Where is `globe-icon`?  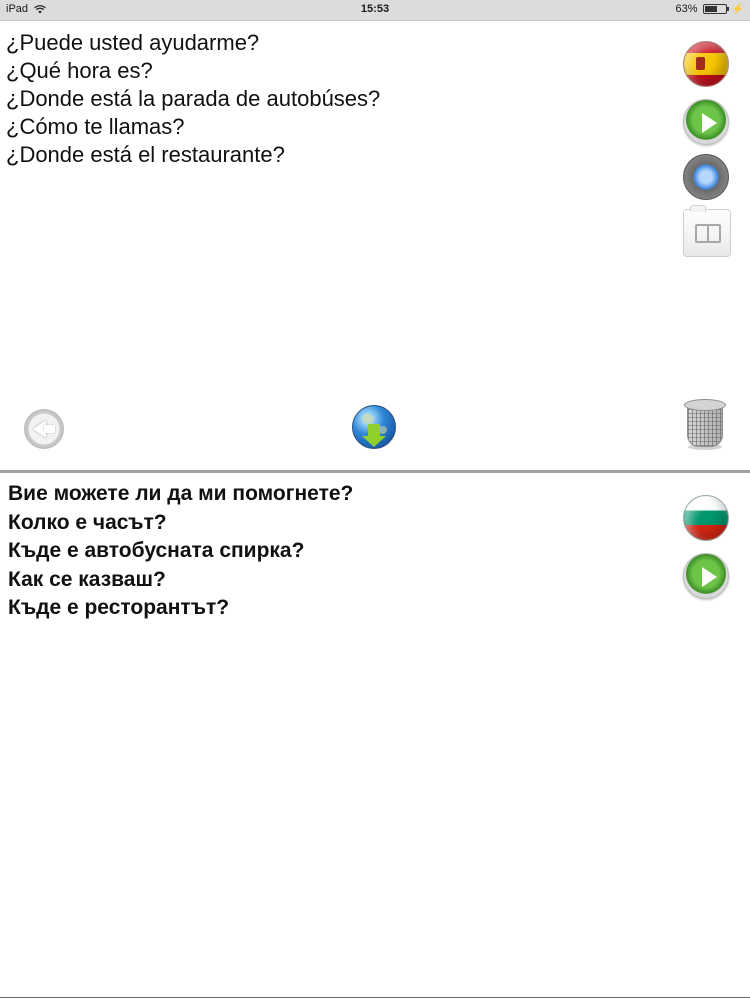
globe-icon is located at coordinates (368, 419).